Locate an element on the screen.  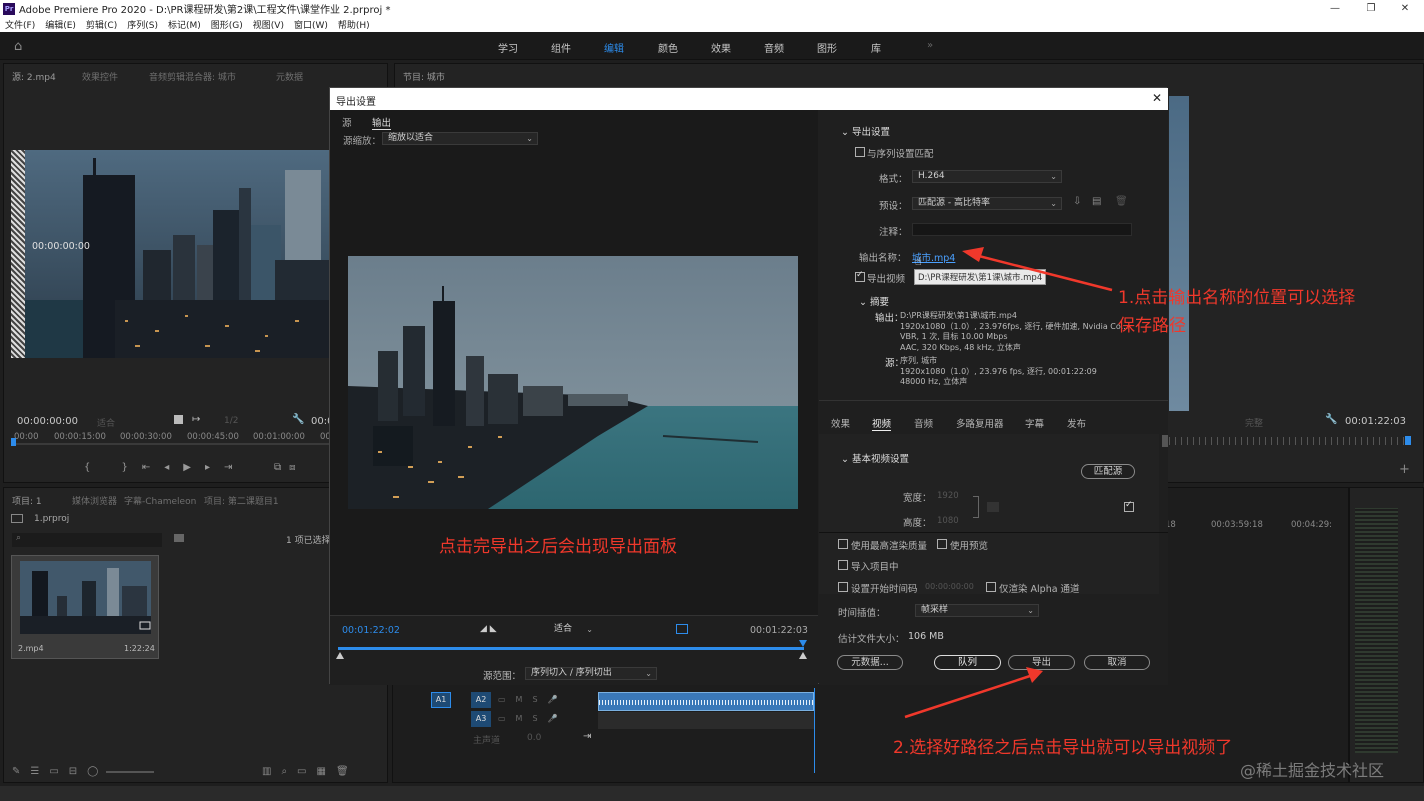
annotation-step1-line1: 1.点击输出名称的位置可以选择 is located at coordinates (1237, 298).